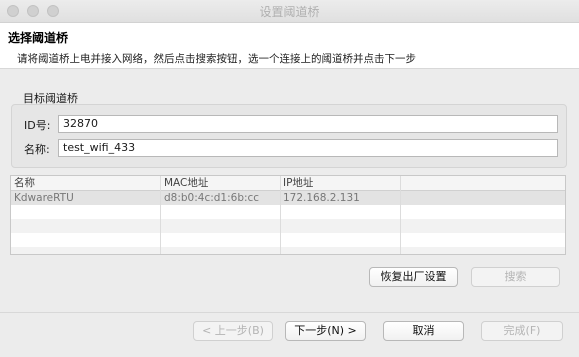 This screenshot has width=579, height=357. What do you see at coordinates (515, 277) in the screenshot?
I see `search-button: 搜索` at bounding box center [515, 277].